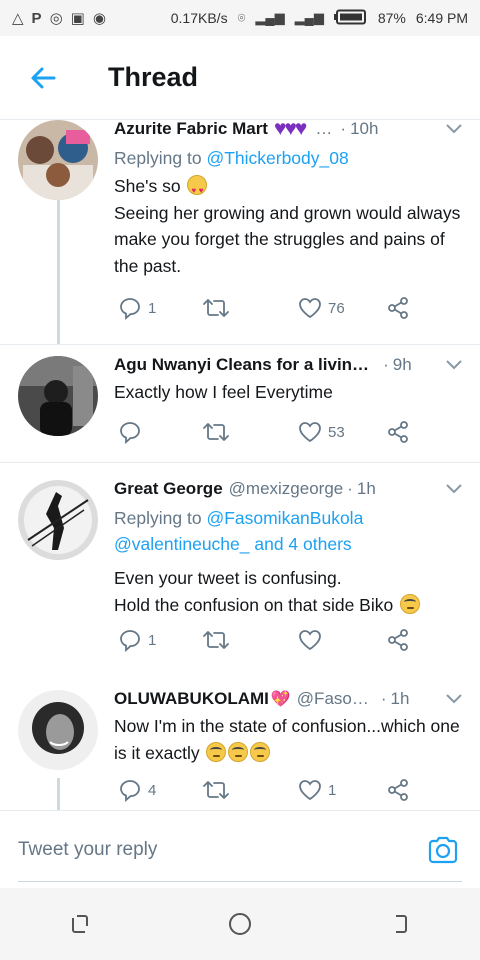 The image size is (480, 960). I want to click on heart-icon, so click(310, 432).